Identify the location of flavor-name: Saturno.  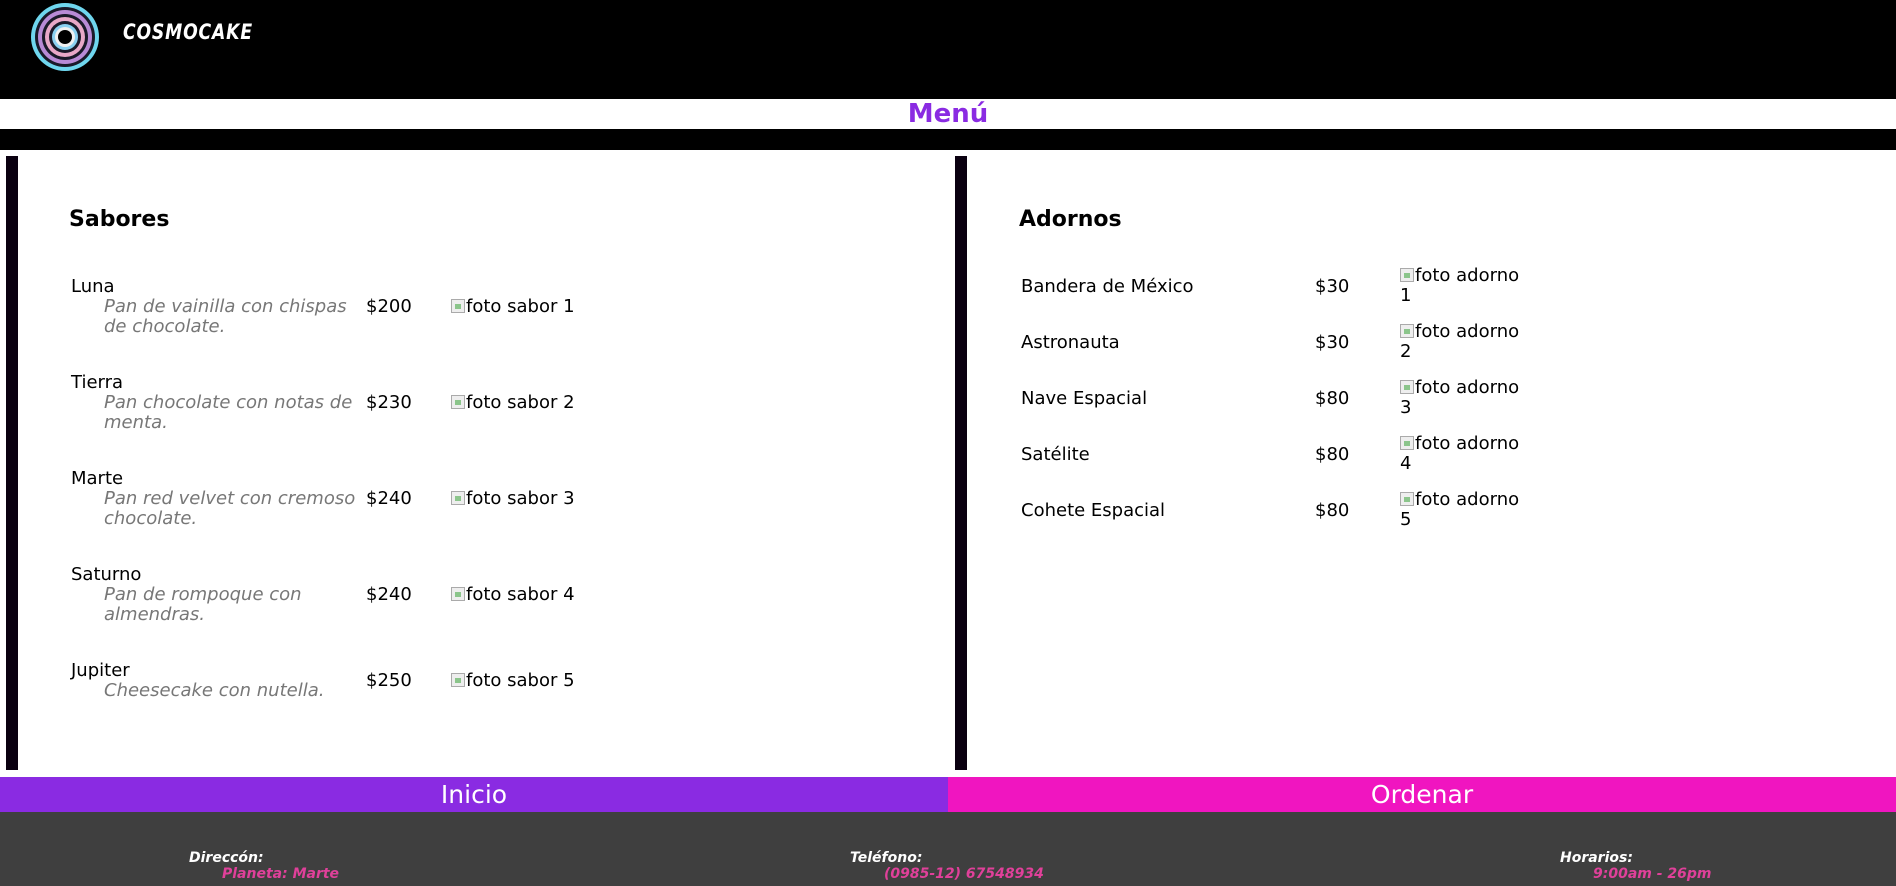
(106, 574).